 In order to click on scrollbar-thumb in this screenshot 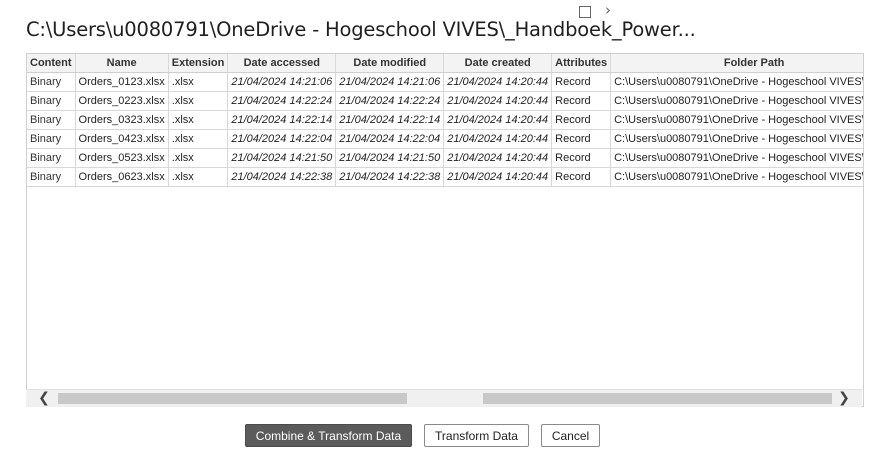, I will do `click(657, 398)`.